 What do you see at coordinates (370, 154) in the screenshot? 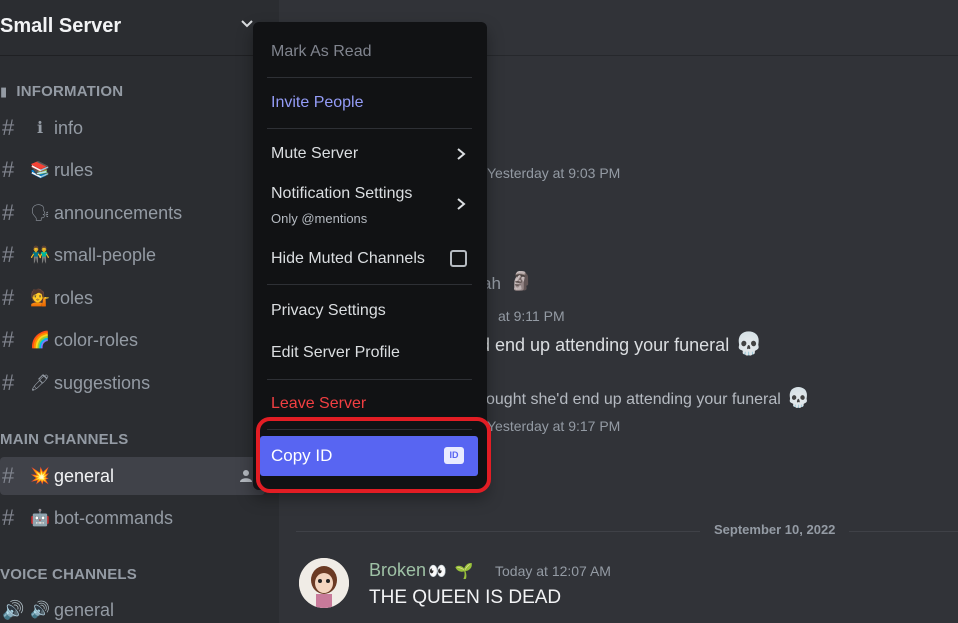
I see `menu-item-mute-server: Mute Server` at bounding box center [370, 154].